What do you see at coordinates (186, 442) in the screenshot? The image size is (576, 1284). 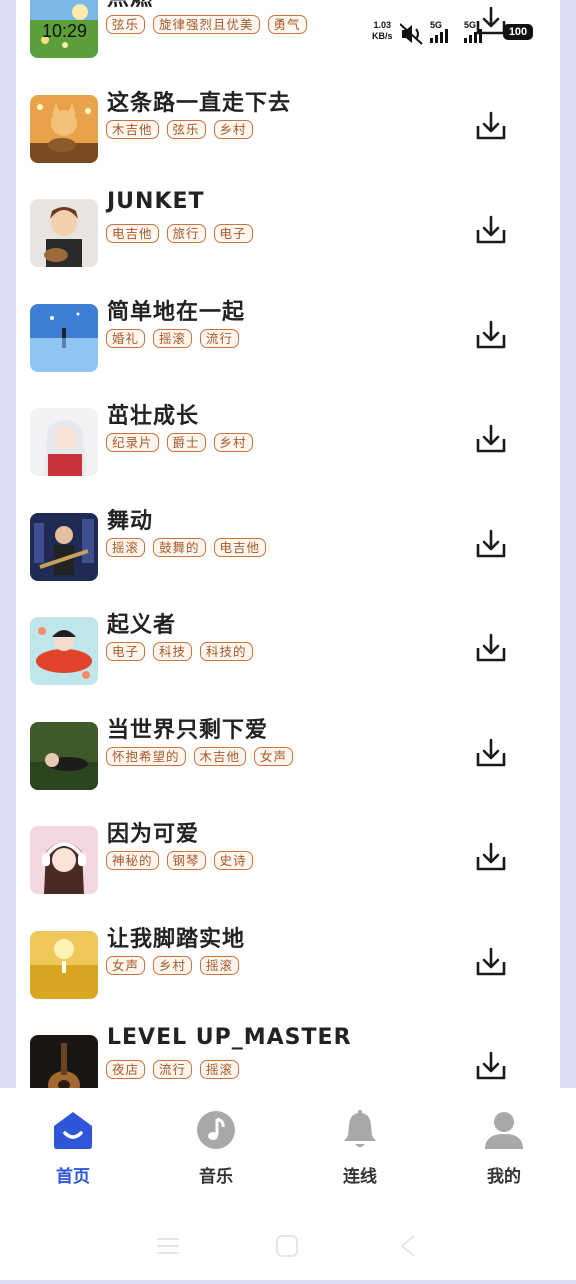 I see `song-tag: 爵士` at bounding box center [186, 442].